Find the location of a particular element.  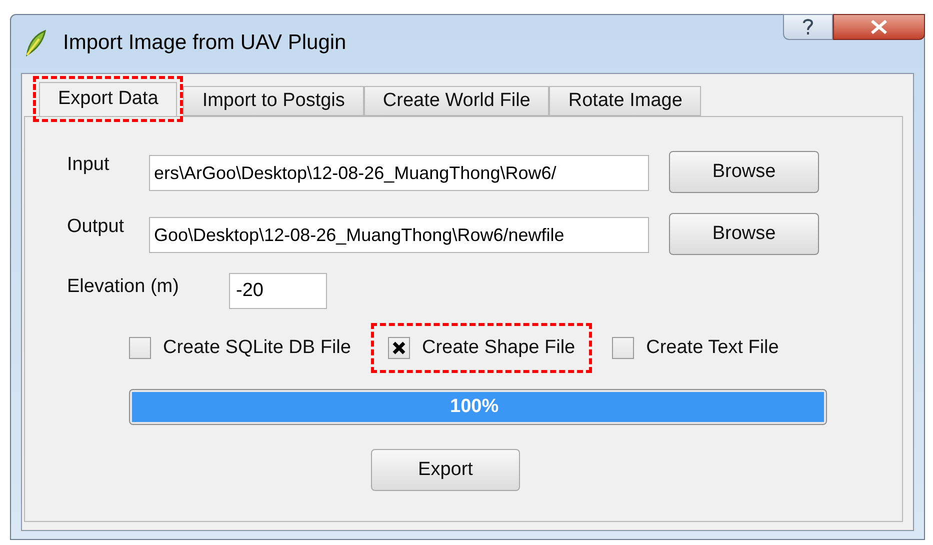

close-button is located at coordinates (879, 27).